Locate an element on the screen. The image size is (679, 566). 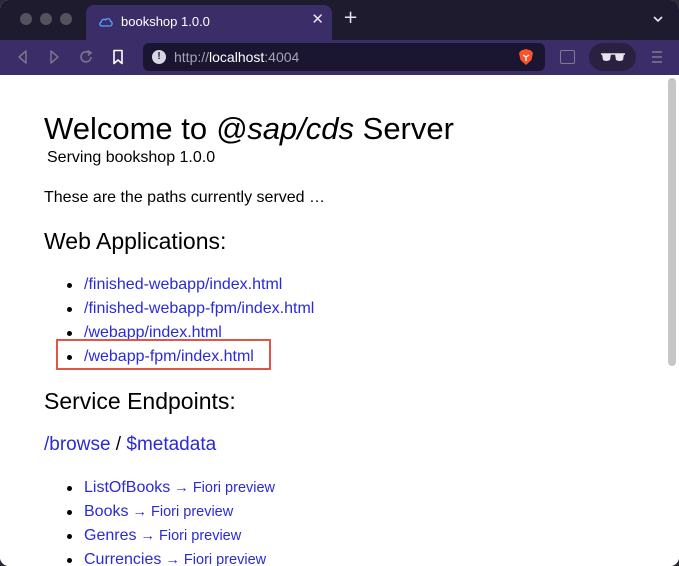
minimize-window-button is located at coordinates (46, 19).